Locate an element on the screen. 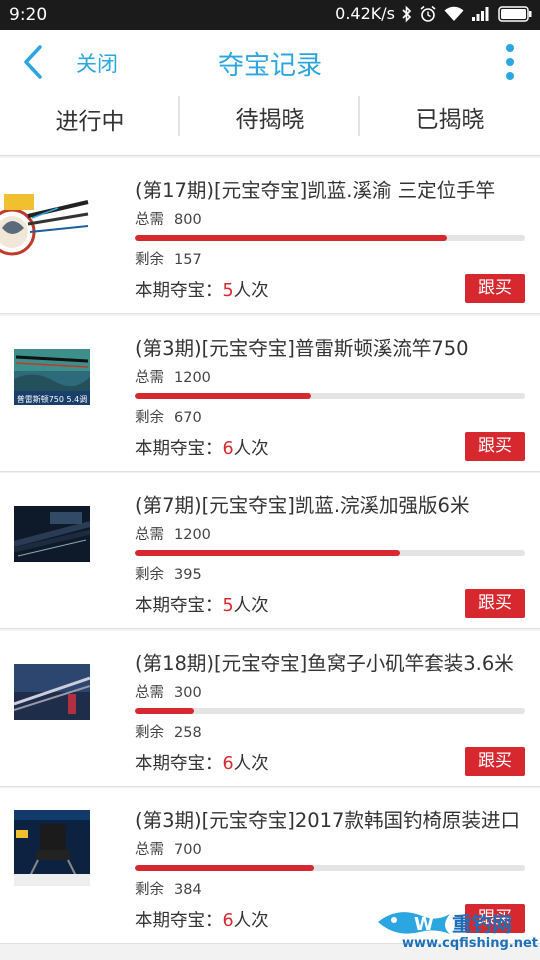  more-vertical-icon is located at coordinates (510, 62).